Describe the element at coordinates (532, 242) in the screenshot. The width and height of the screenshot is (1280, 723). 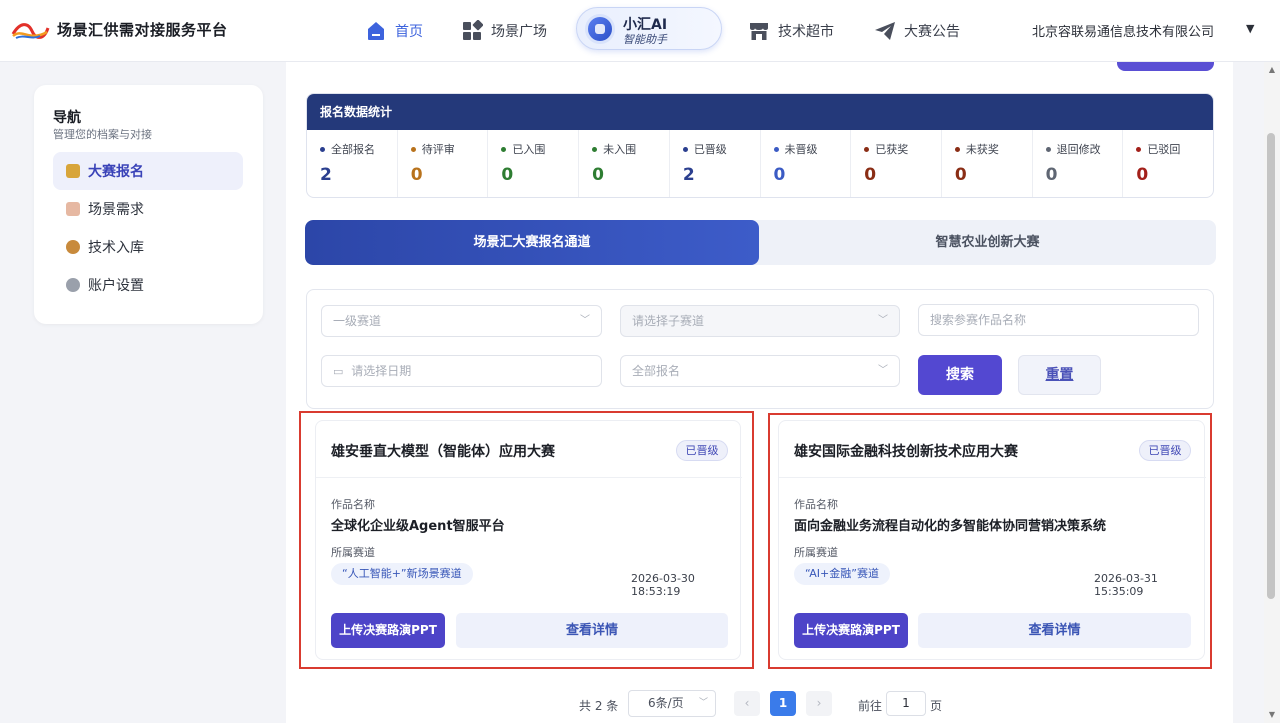
I see `tab-scene-contest: 场景汇大赛报名通道` at that location.